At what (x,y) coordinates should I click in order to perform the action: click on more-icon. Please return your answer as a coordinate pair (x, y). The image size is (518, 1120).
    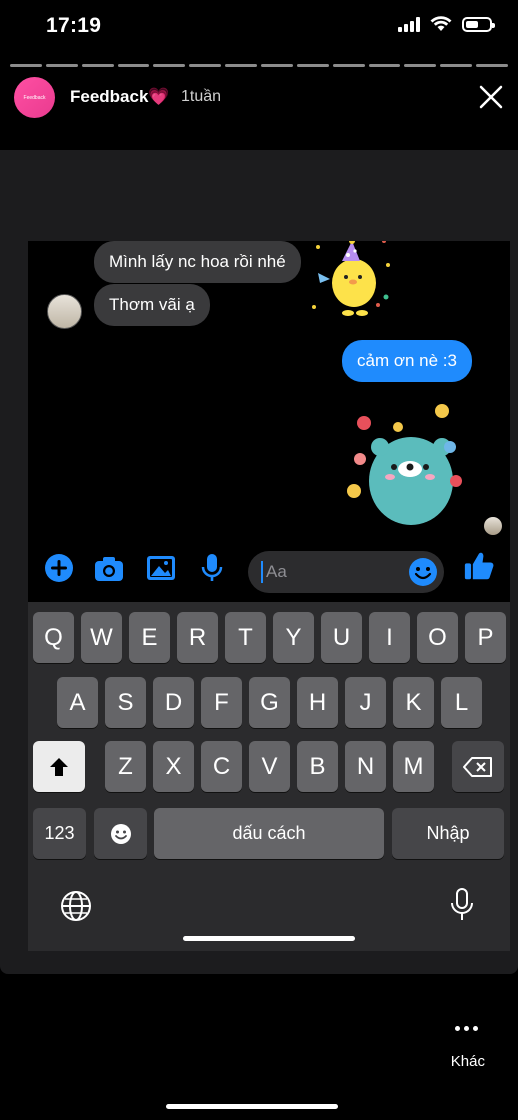
    Looking at the image, I should click on (466, 1028).